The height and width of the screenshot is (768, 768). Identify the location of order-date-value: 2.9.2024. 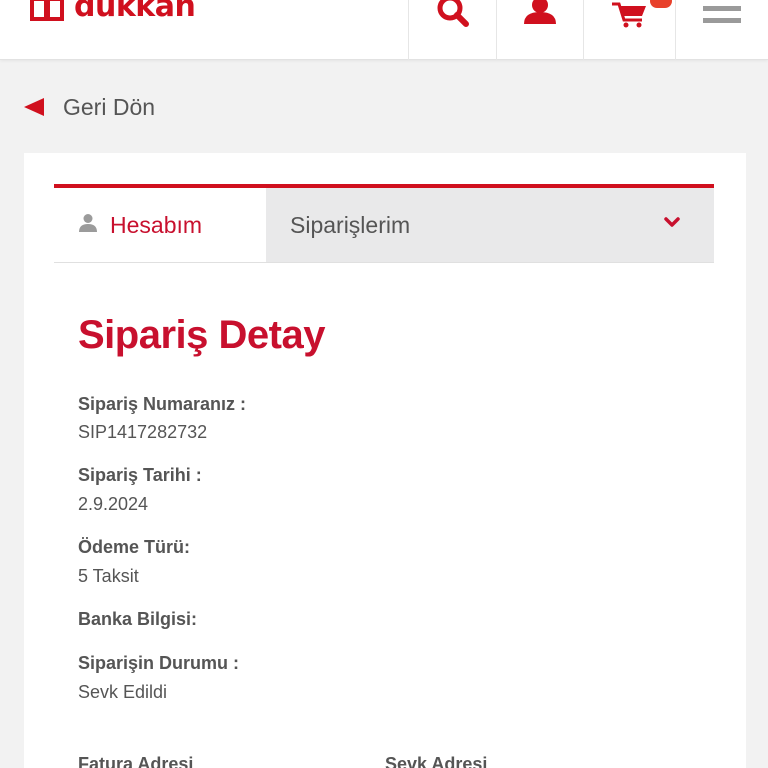
(113, 504).